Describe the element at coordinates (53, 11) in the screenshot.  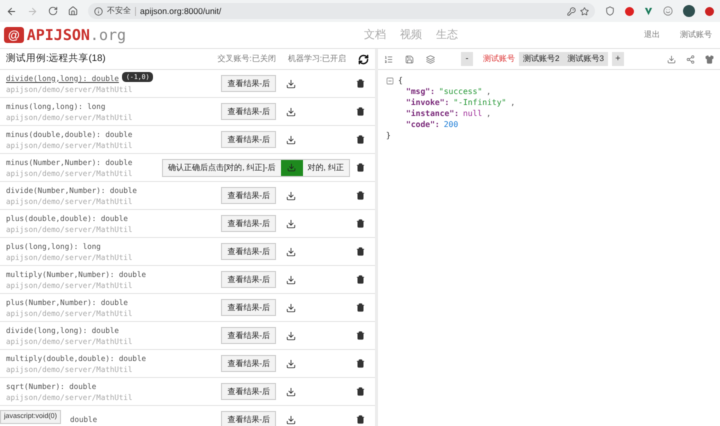
I see `reload-icon` at that location.